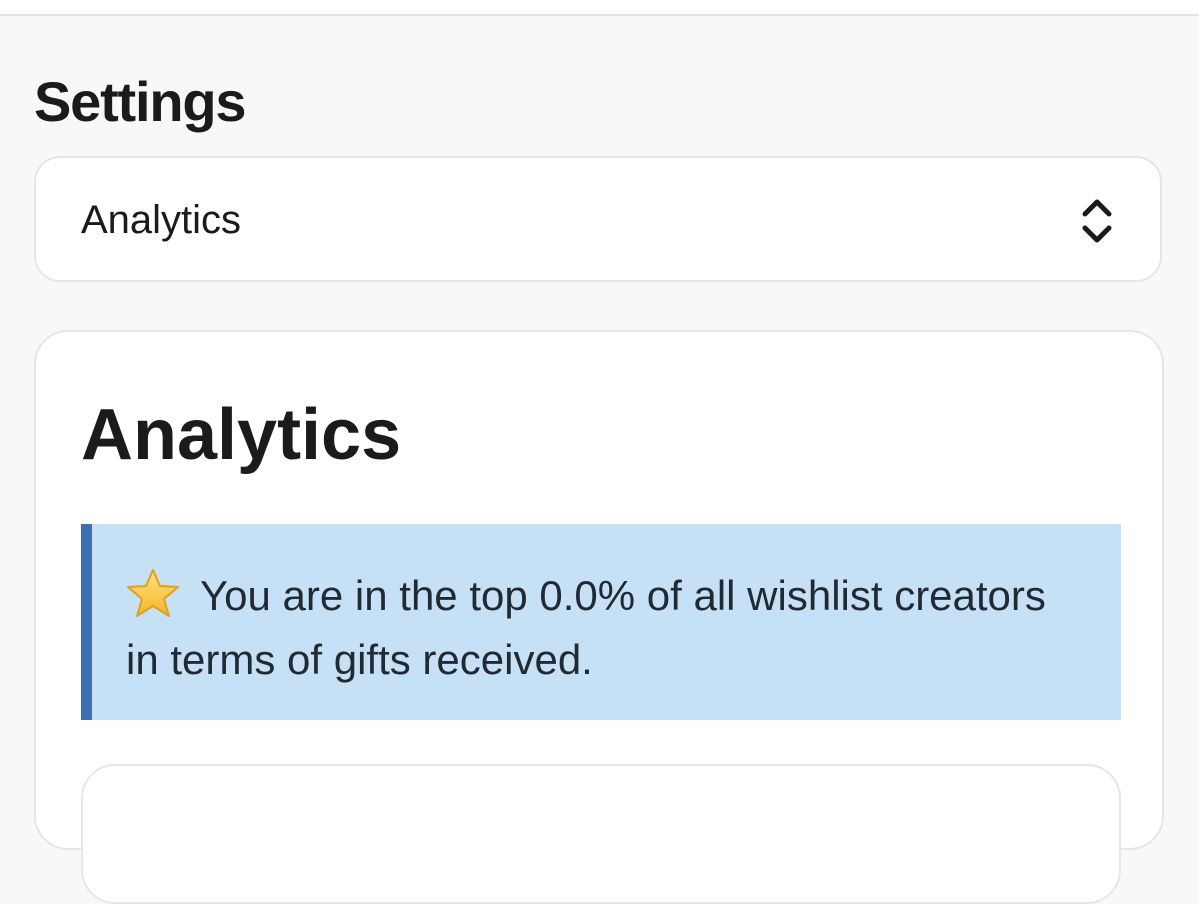 The height and width of the screenshot is (904, 1199). I want to click on chevron-up-down-icon, so click(1097, 221).